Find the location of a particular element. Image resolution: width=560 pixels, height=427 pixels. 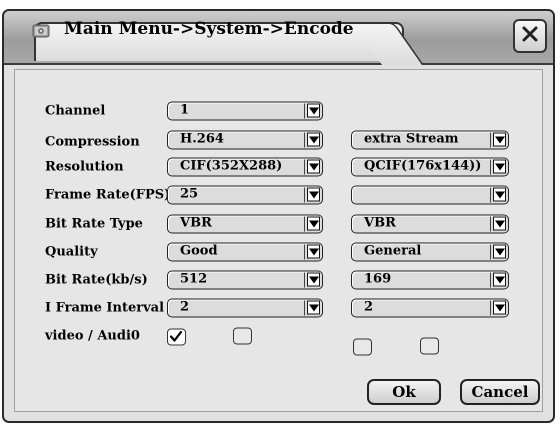

extra-i-frame-interval-select: 2 is located at coordinates (430, 308).